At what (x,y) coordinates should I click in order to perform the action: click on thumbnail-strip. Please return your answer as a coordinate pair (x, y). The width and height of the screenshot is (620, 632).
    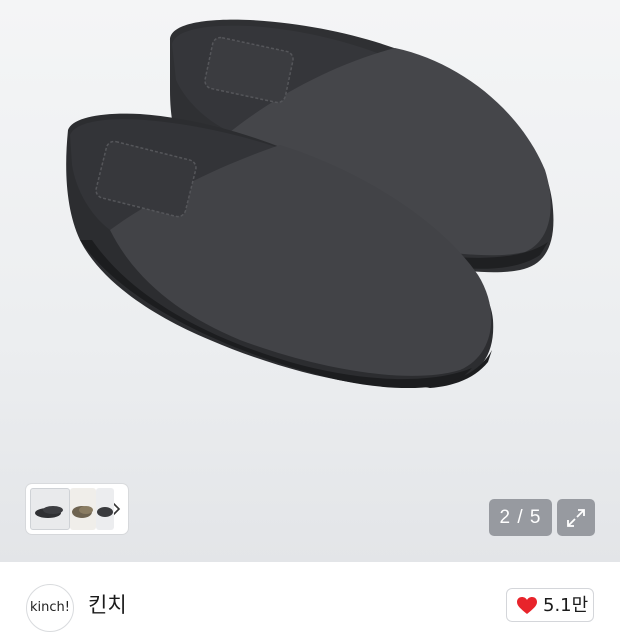
    Looking at the image, I should click on (77, 509).